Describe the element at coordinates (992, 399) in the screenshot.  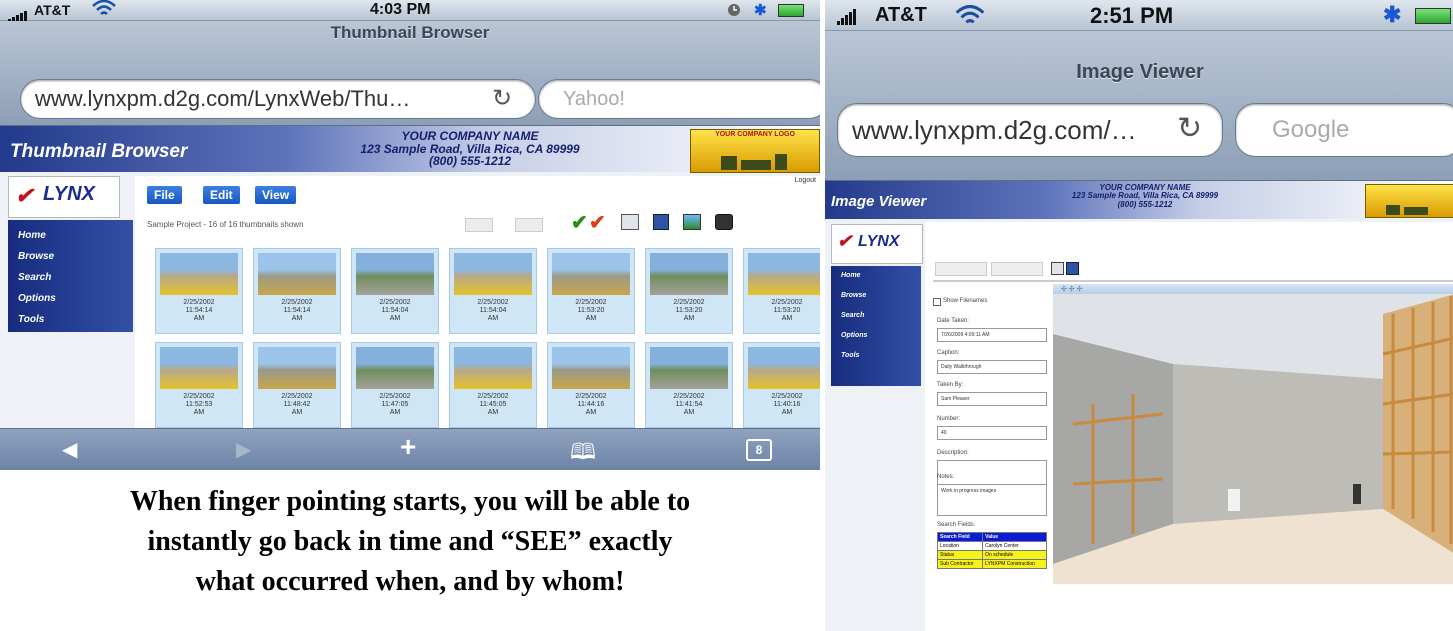
I see `taken-by-field: Sam Pleaser` at that location.